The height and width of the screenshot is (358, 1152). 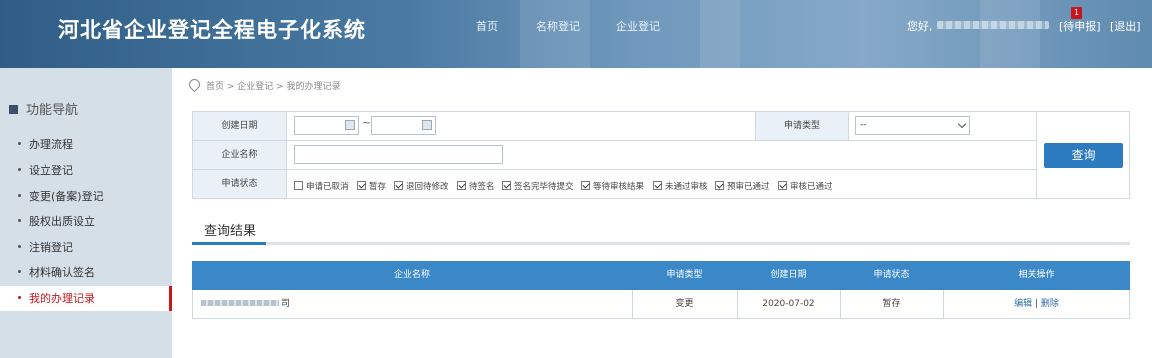 What do you see at coordinates (544, 187) in the screenshot?
I see `checkbox-label: 签名完毕待提交` at bounding box center [544, 187].